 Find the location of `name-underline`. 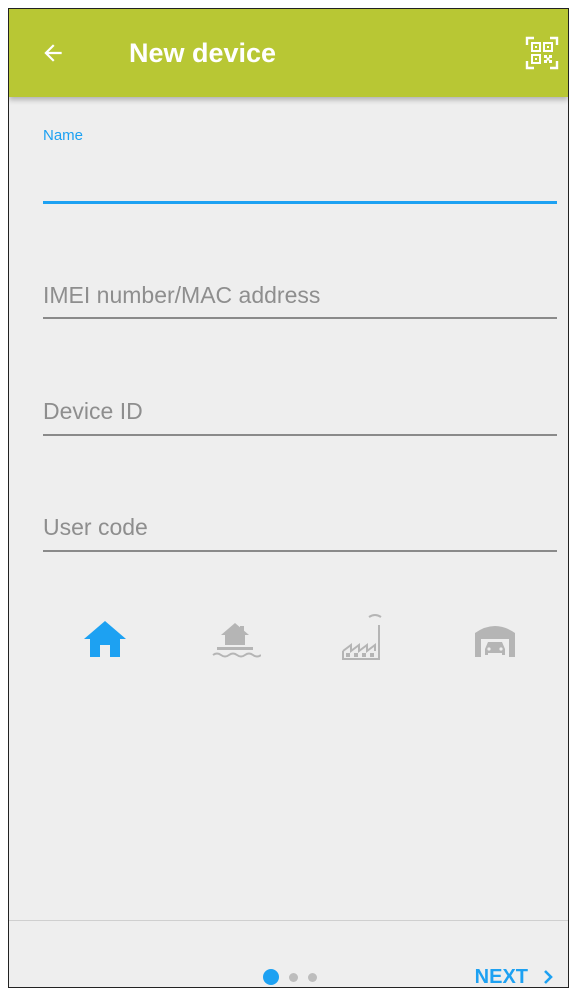

name-underline is located at coordinates (300, 202).